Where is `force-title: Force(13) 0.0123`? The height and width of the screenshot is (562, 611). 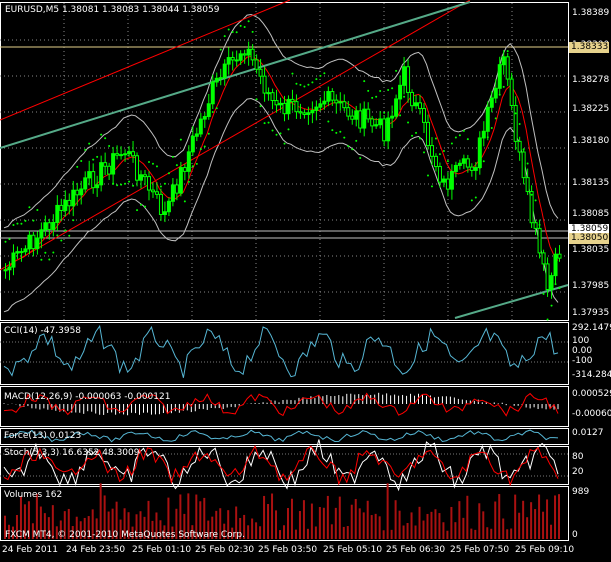 force-title: Force(13) 0.0123 is located at coordinates (43, 436).